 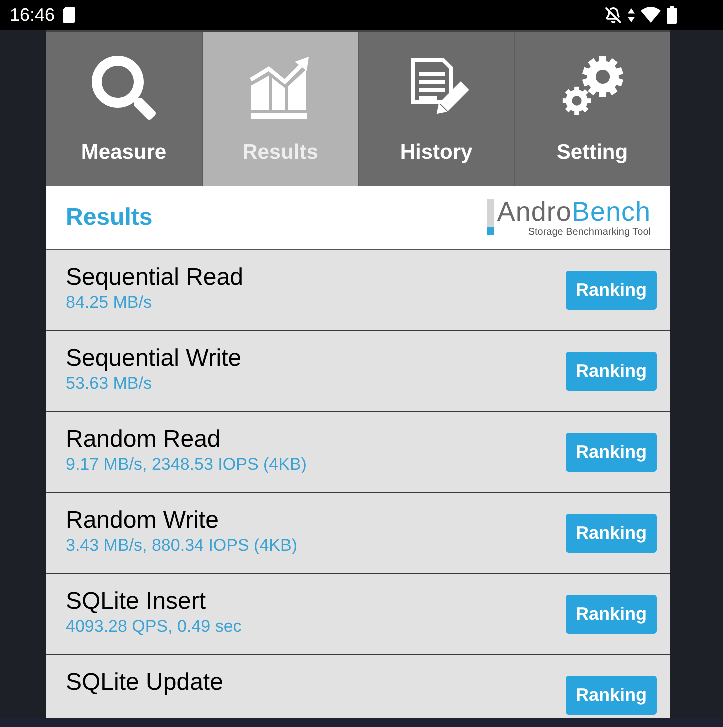 What do you see at coordinates (124, 88) in the screenshot?
I see `search-icon` at bounding box center [124, 88].